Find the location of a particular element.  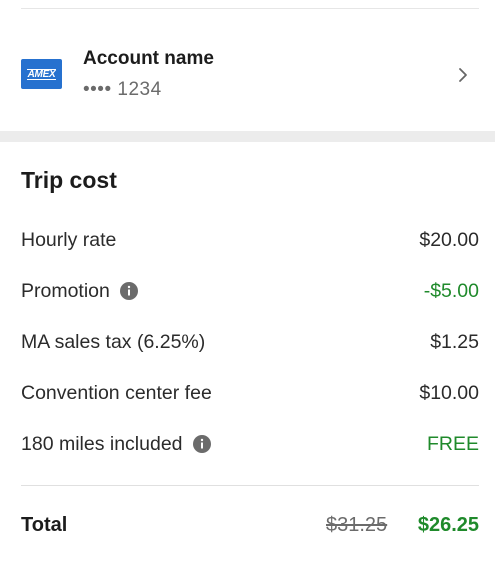

line-item-label: MA sales tax (6.25%) is located at coordinates (113, 342).